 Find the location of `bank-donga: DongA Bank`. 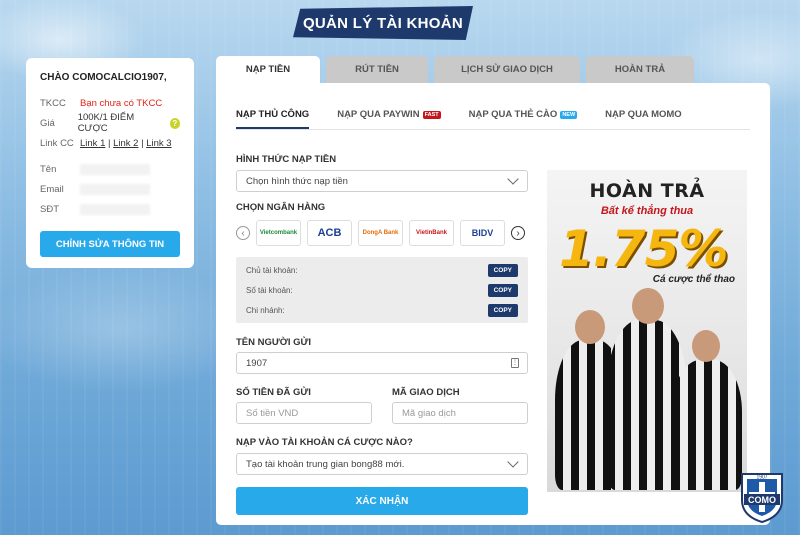

bank-donga: DongA Bank is located at coordinates (380, 233).